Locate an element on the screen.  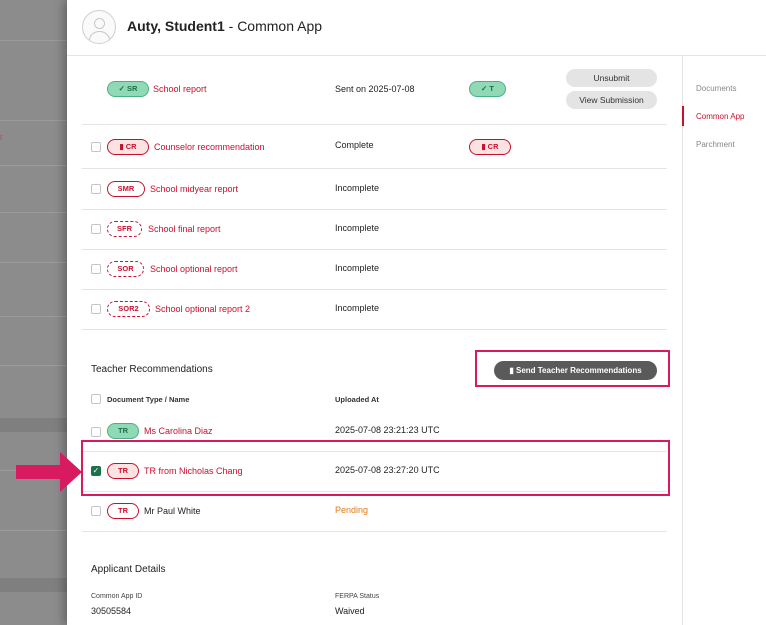
checkbox-smr is located at coordinates (96, 189).